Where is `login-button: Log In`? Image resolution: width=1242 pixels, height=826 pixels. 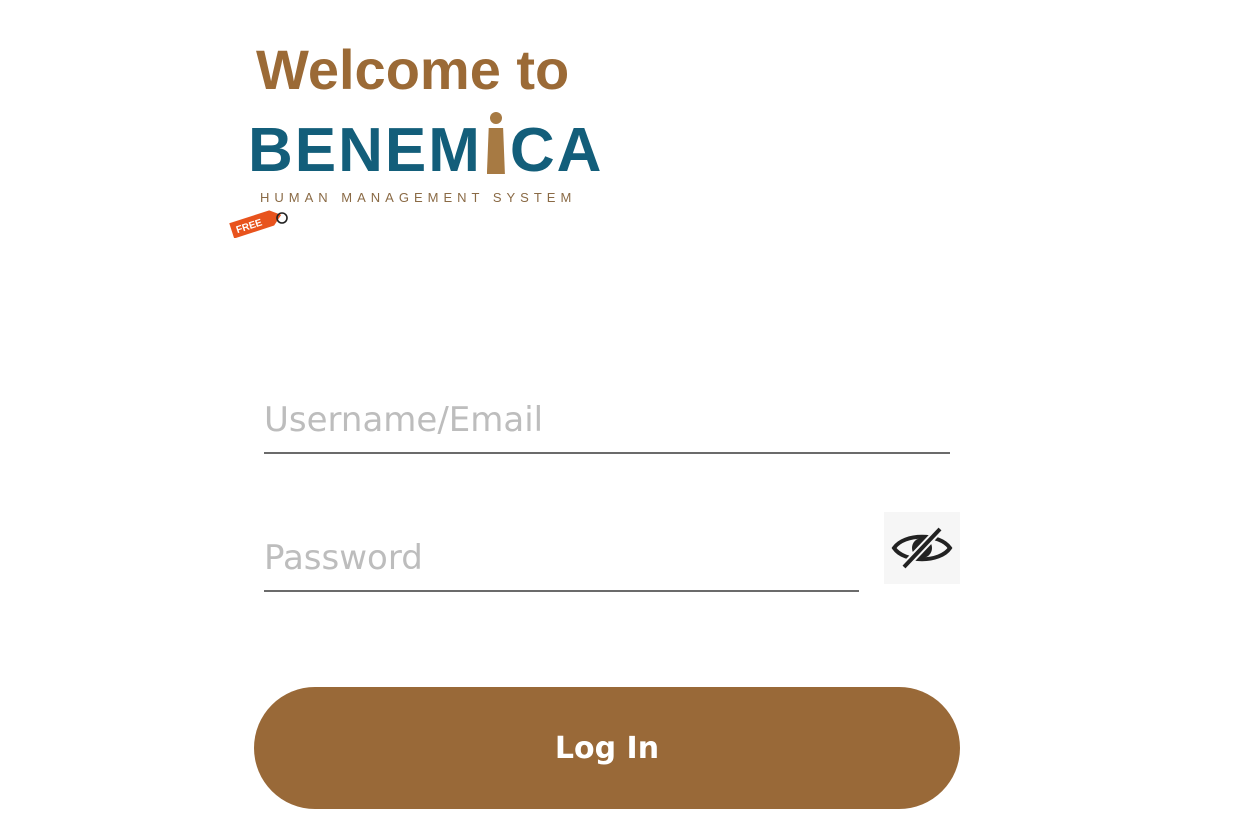
login-button: Log In is located at coordinates (607, 748).